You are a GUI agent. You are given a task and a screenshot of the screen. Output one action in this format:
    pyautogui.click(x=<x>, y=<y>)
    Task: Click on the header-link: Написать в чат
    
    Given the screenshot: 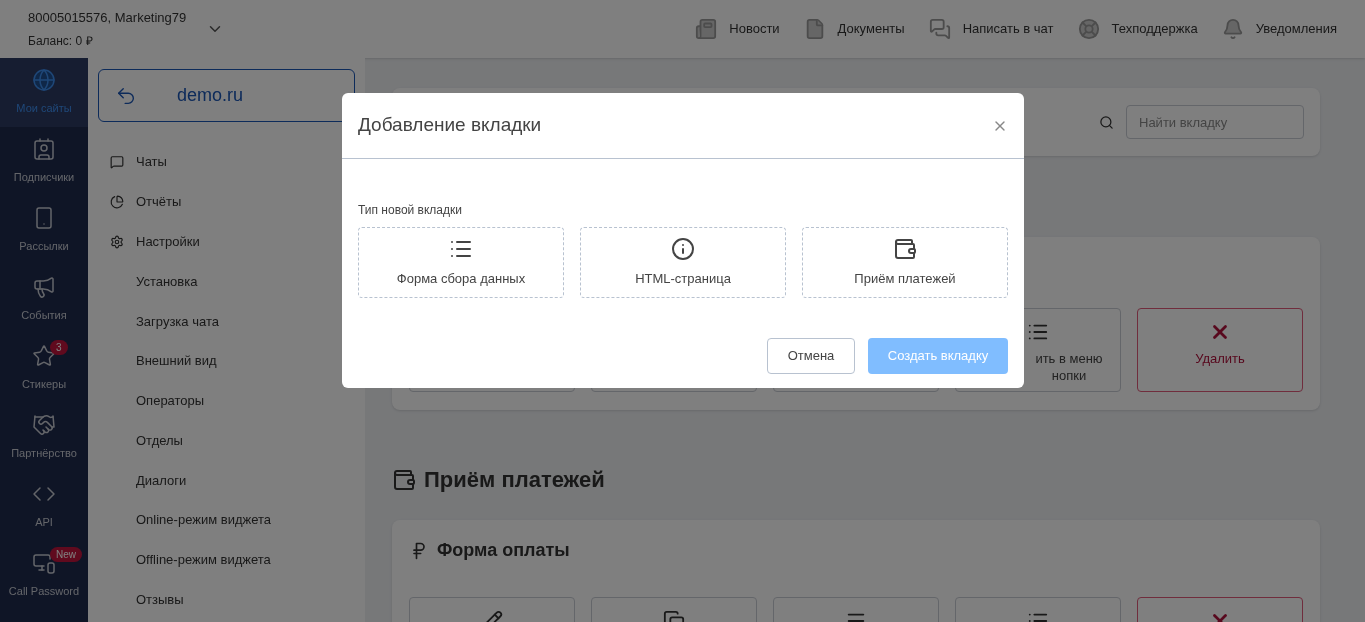 What is the action you would take?
    pyautogui.click(x=991, y=29)
    